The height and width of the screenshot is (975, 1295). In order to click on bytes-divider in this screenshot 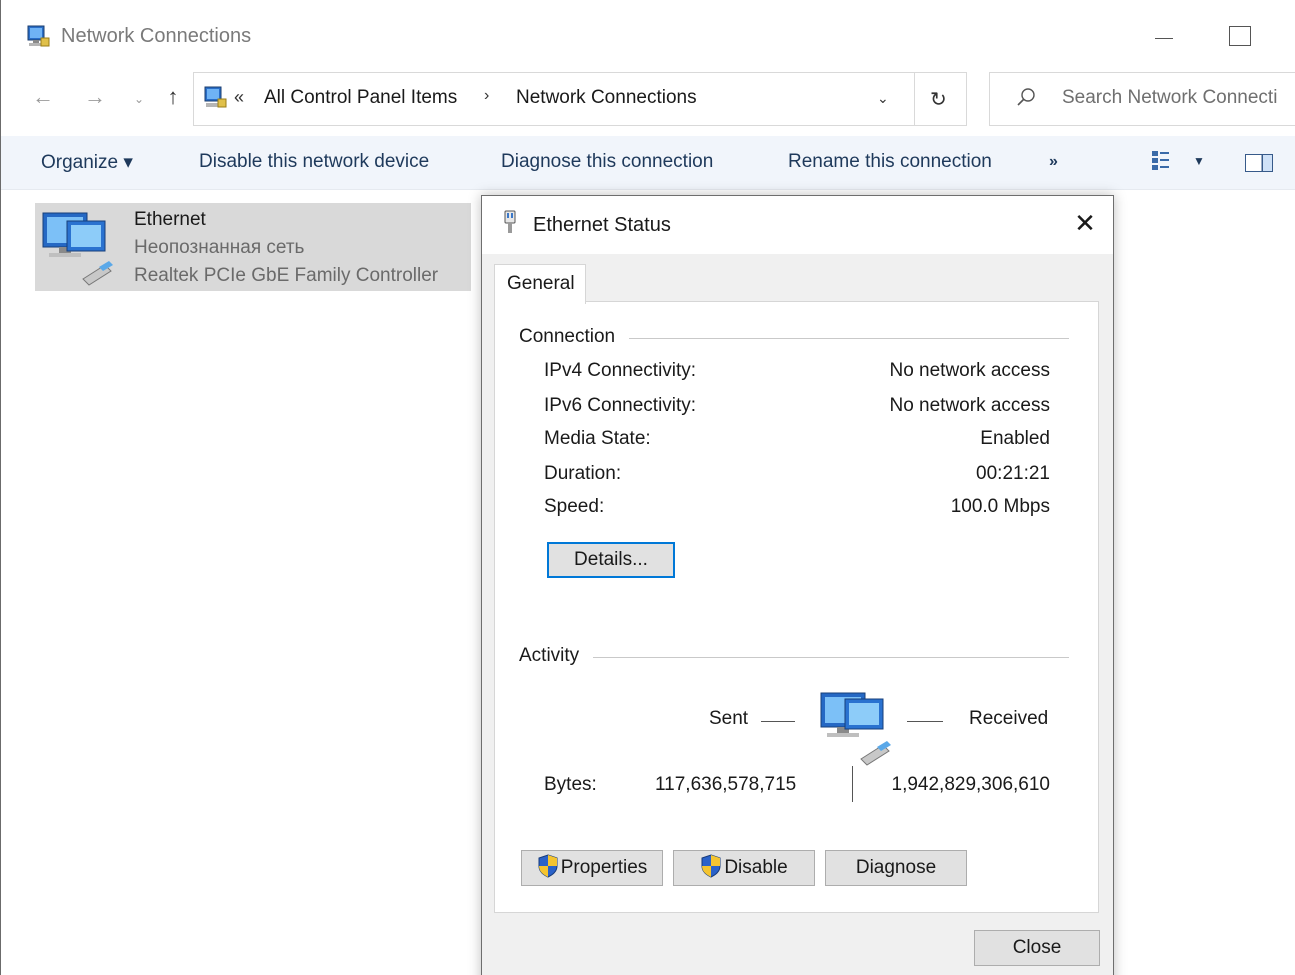, I will do `click(852, 784)`.